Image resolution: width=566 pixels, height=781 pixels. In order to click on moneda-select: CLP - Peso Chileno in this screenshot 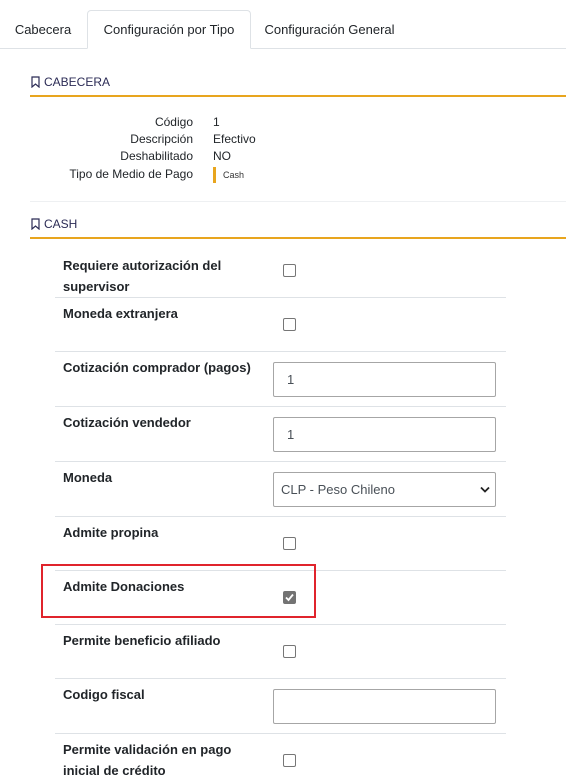, I will do `click(384, 489)`.